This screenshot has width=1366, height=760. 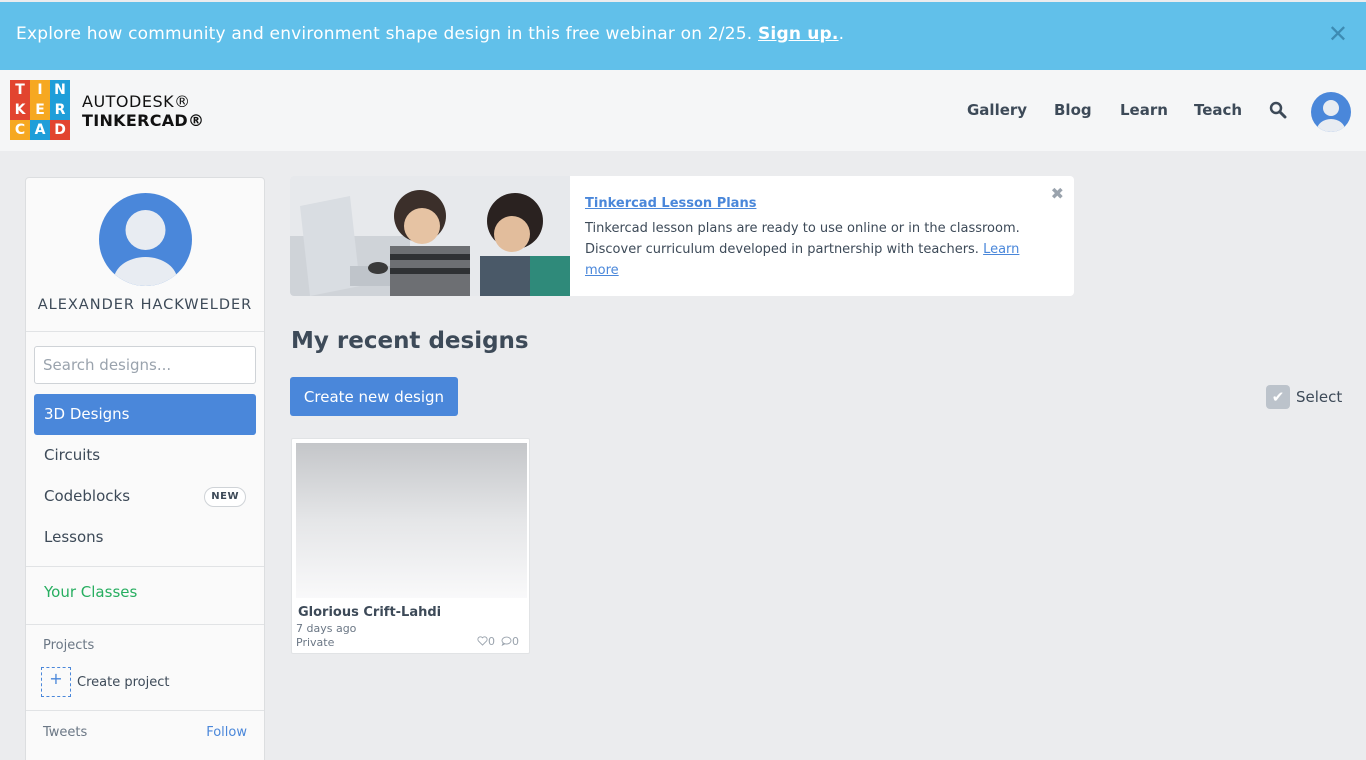 What do you see at coordinates (1319, 397) in the screenshot?
I see `select-label: Select` at bounding box center [1319, 397].